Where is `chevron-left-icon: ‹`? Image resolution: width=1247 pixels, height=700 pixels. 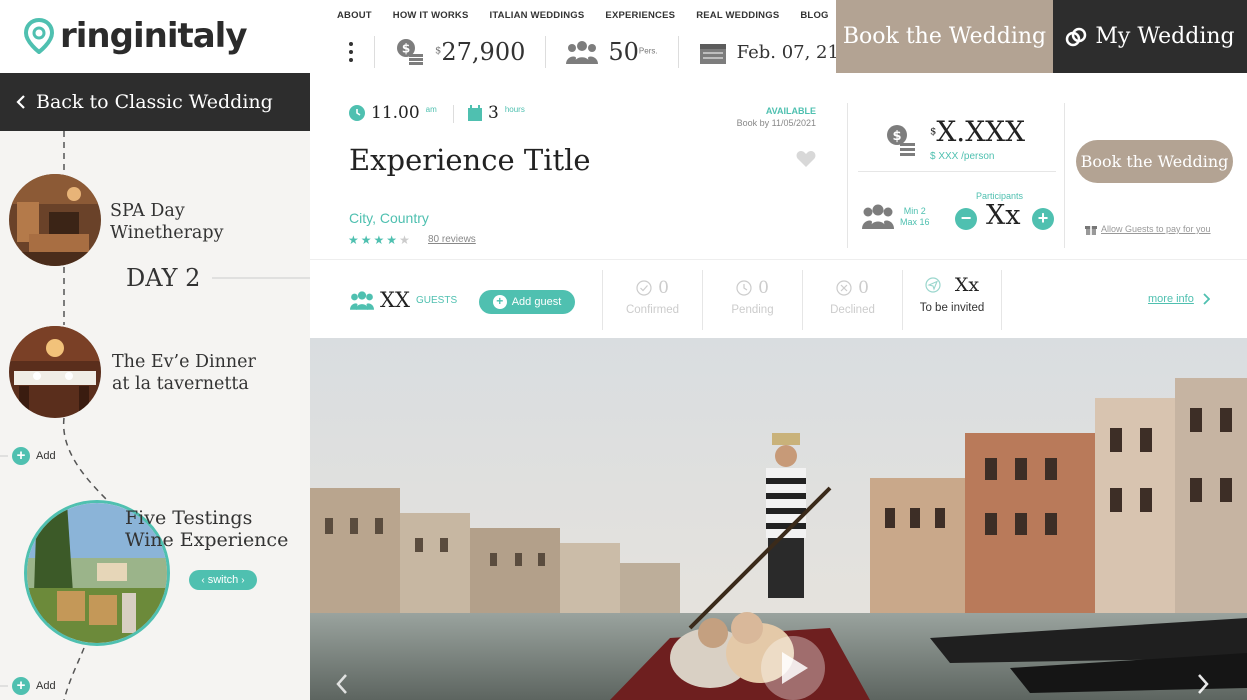
chevron-left-icon: ‹ is located at coordinates (203, 580).